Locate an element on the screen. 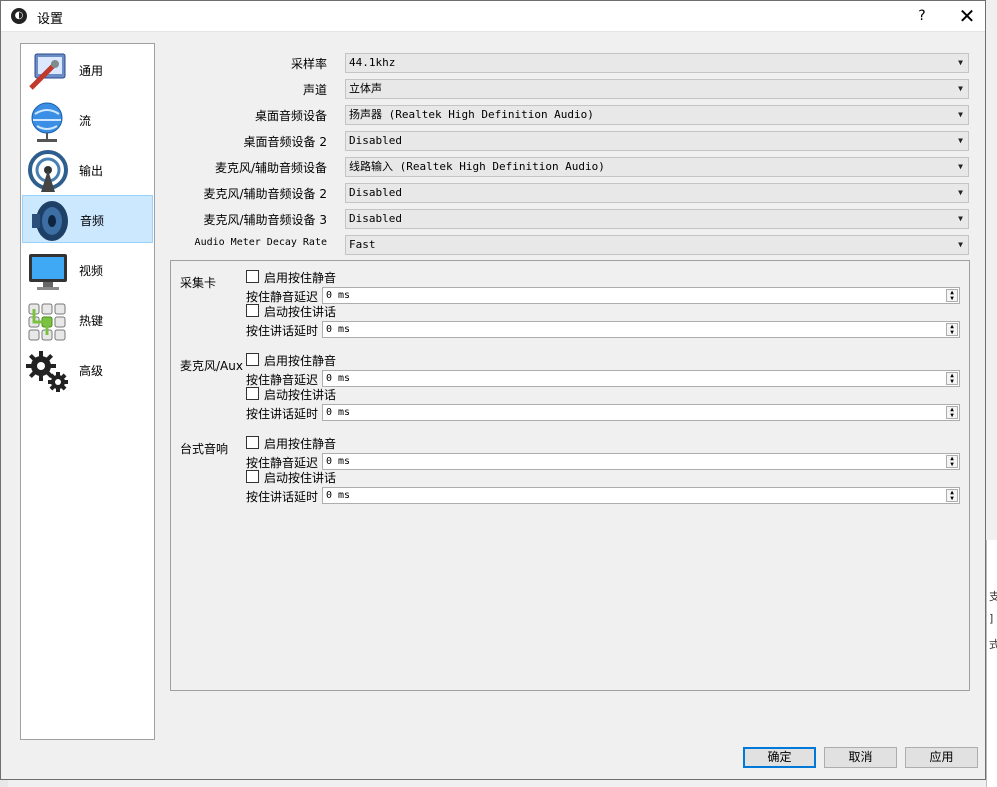 The height and width of the screenshot is (787, 997). sidebar-item-label: 音频 is located at coordinates (92, 221).